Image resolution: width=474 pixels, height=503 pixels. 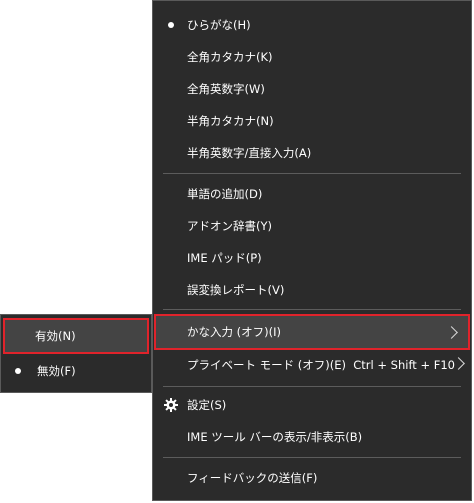 What do you see at coordinates (249, 153) in the screenshot?
I see `menu-item-label: 半角英数字/直接入力(A)` at bounding box center [249, 153].